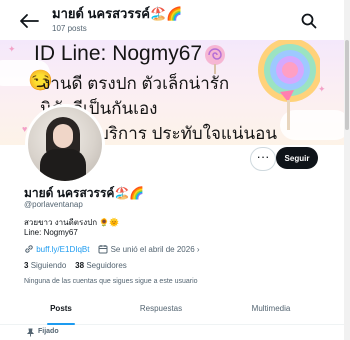  Describe the element at coordinates (309, 21) in the screenshot. I see `search-icon` at that location.